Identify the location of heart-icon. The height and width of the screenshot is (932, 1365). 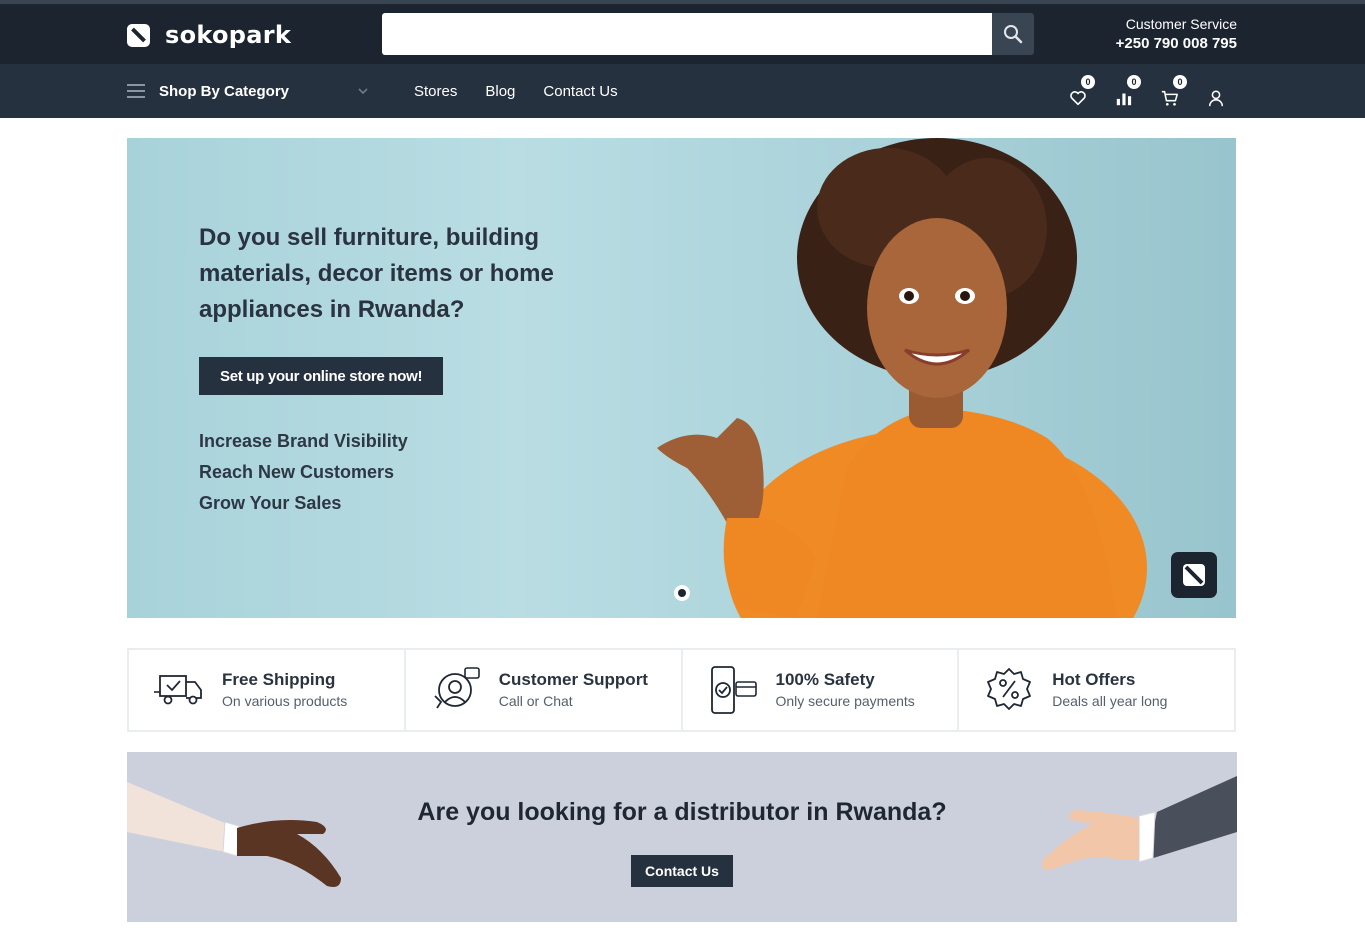
(1078, 98).